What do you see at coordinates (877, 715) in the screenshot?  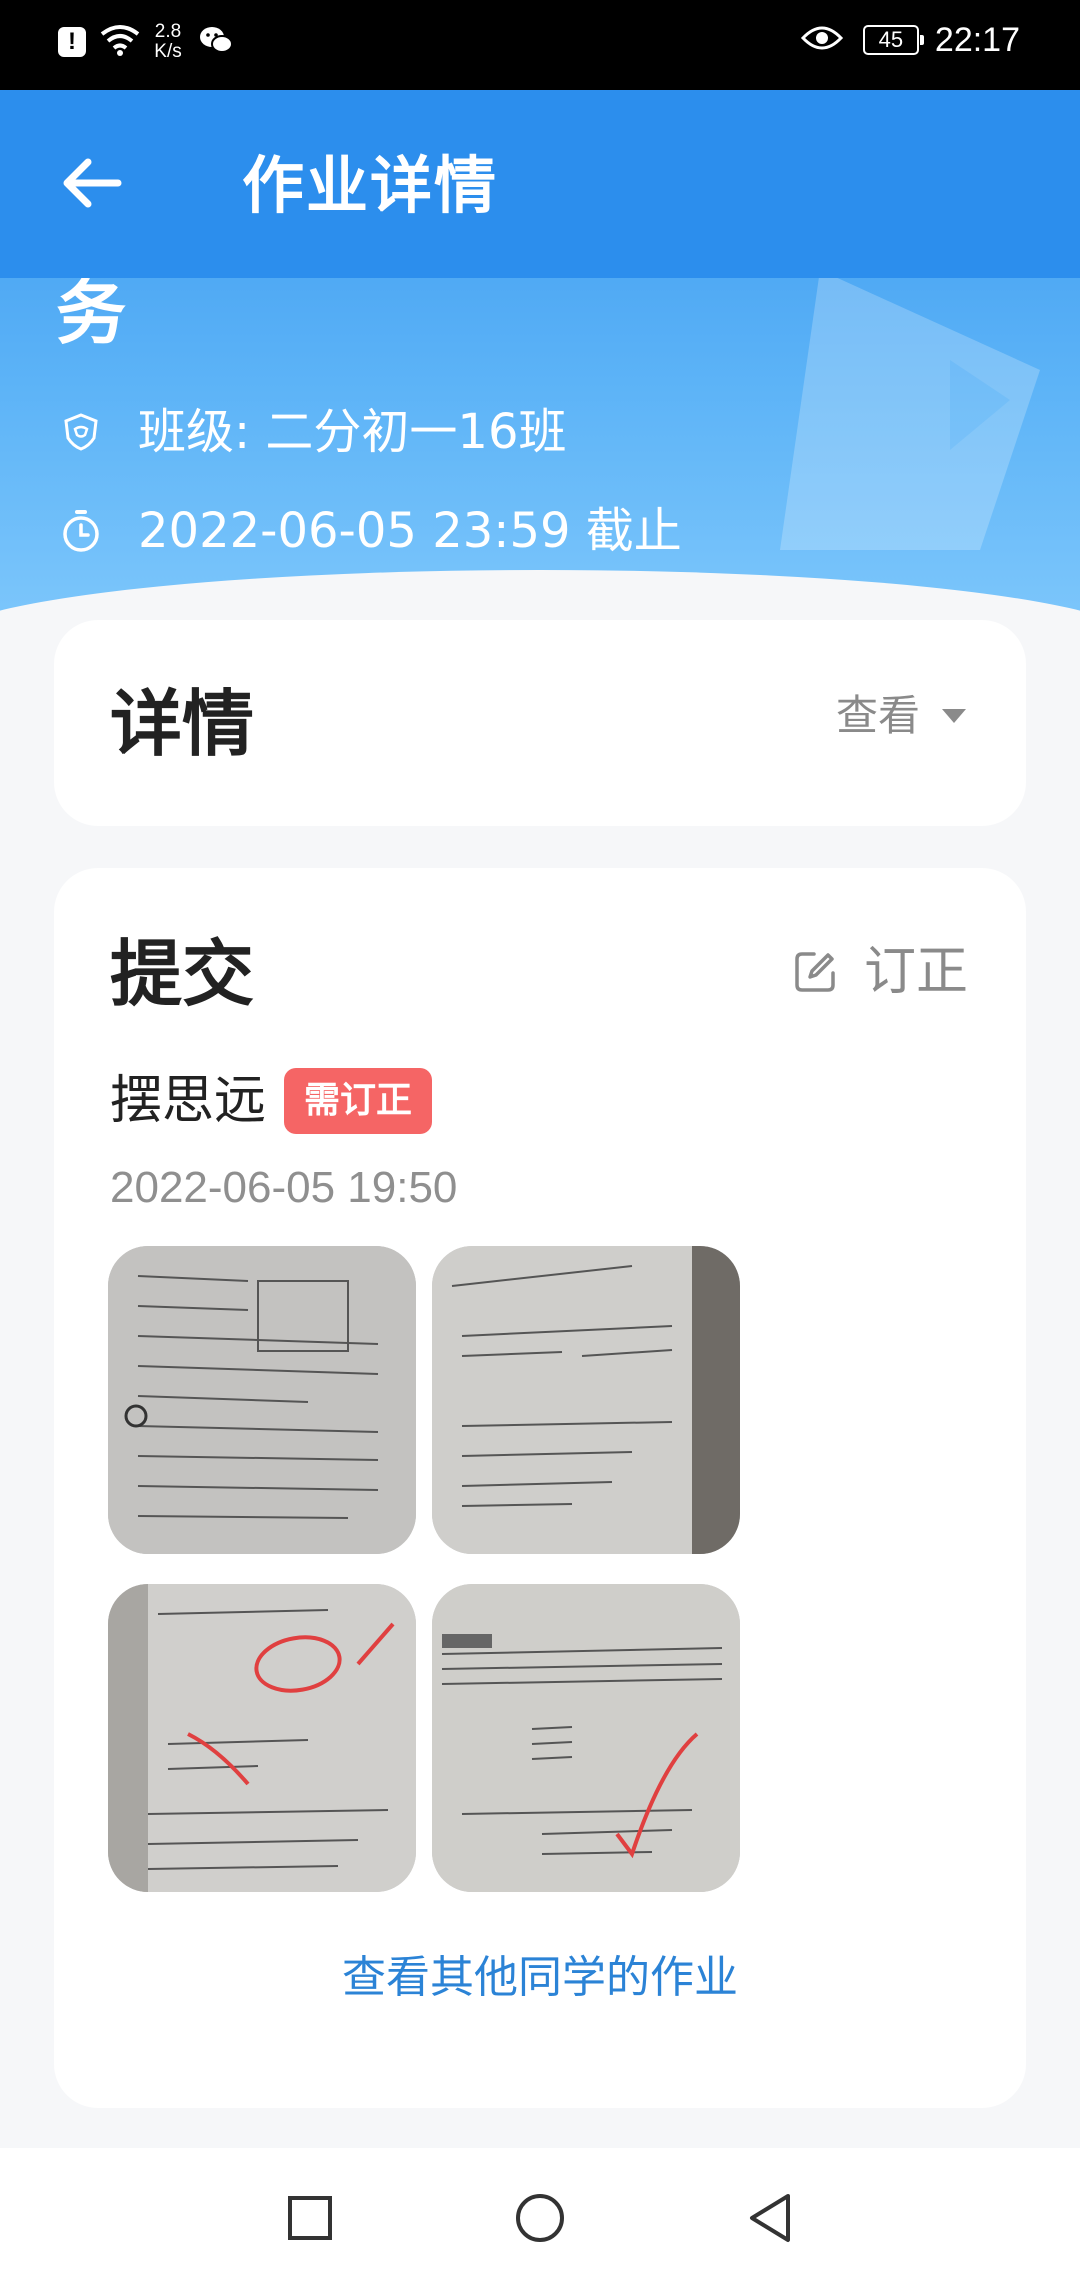 I see `view-label: 查看` at bounding box center [877, 715].